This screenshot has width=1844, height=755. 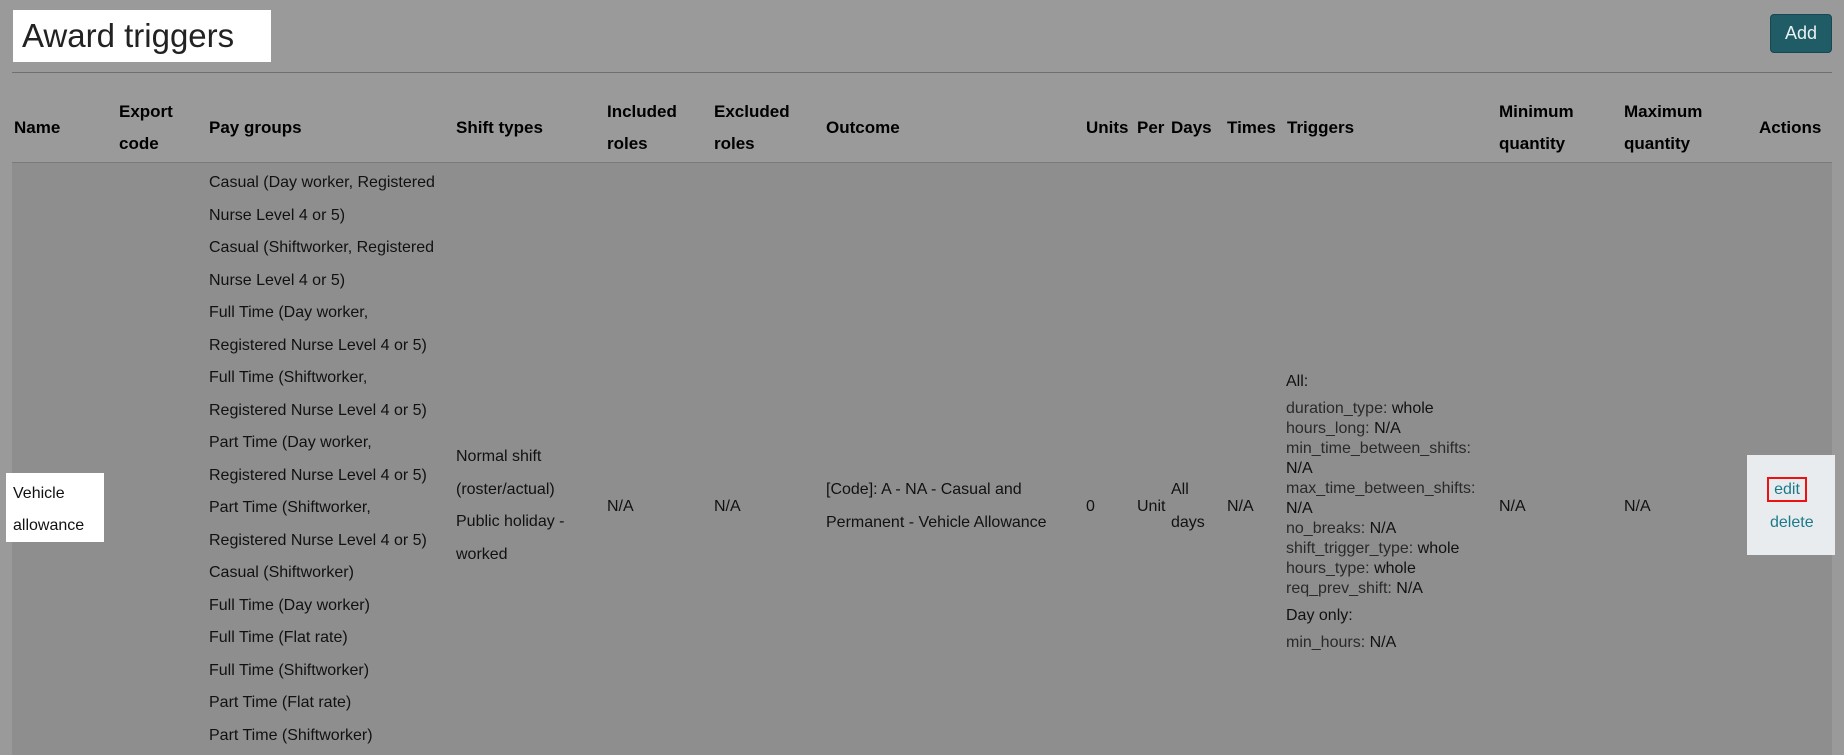 What do you see at coordinates (146, 128) in the screenshot?
I see `column-header-export-code: Export code` at bounding box center [146, 128].